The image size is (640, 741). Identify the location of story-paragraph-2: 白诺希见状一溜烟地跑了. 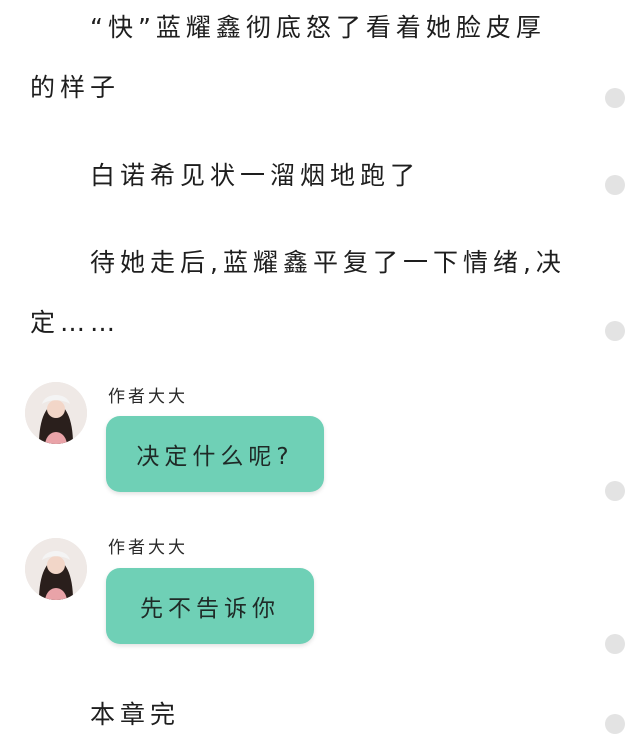
(225, 176).